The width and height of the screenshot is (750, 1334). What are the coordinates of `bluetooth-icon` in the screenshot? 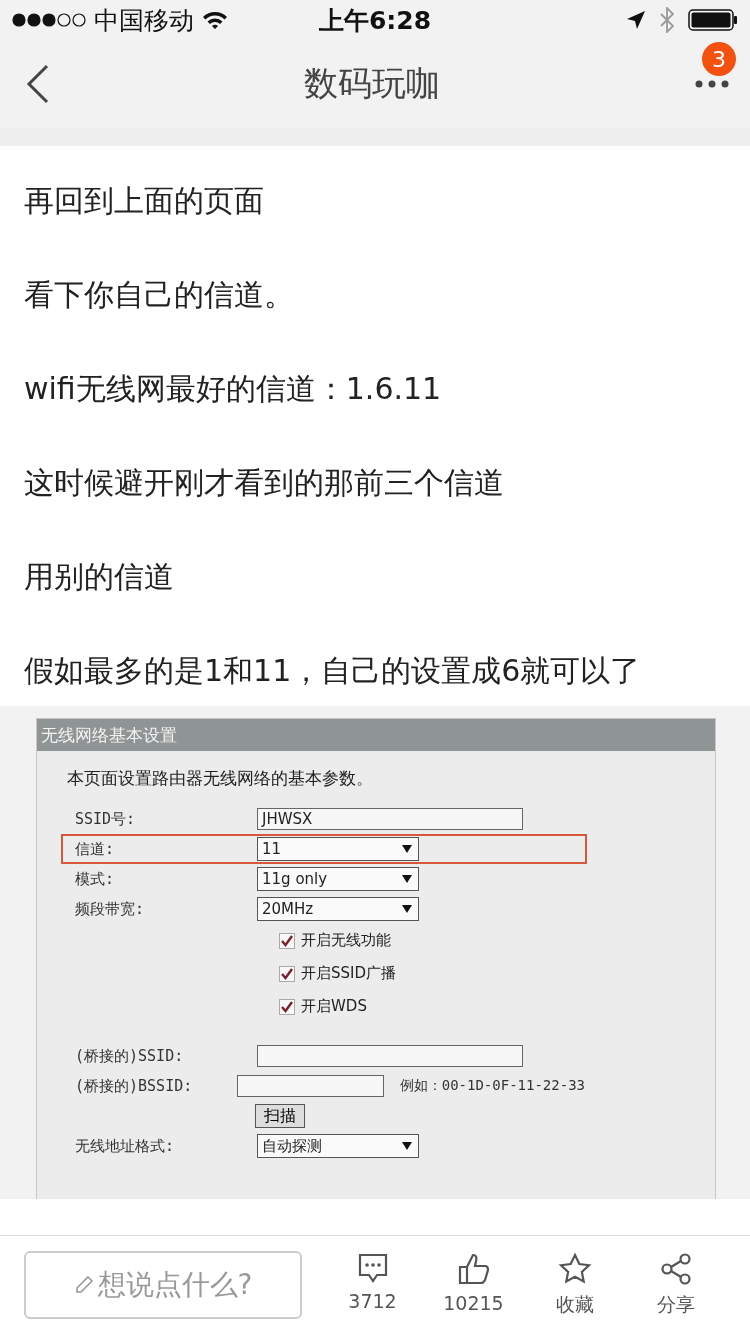 It's located at (667, 20).